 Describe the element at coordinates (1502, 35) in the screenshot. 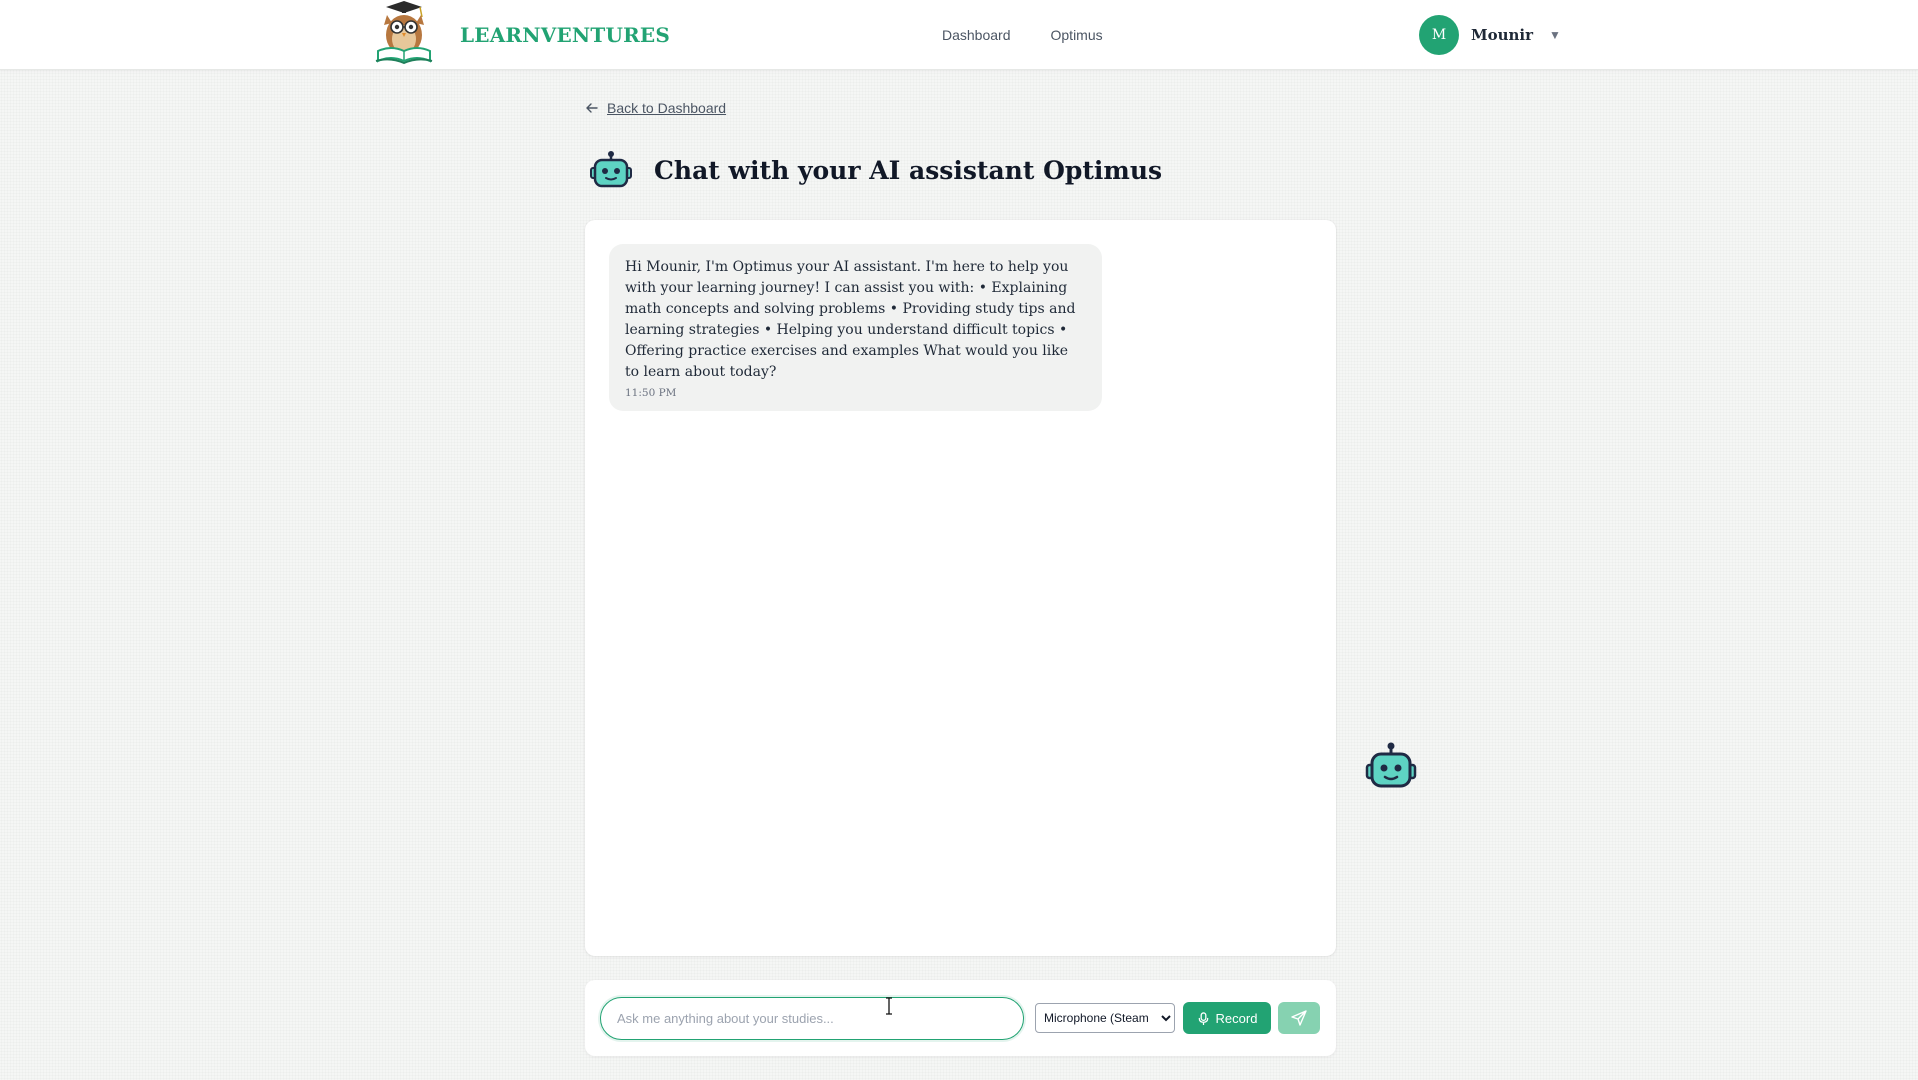

I see `user-name: Mounir` at that location.